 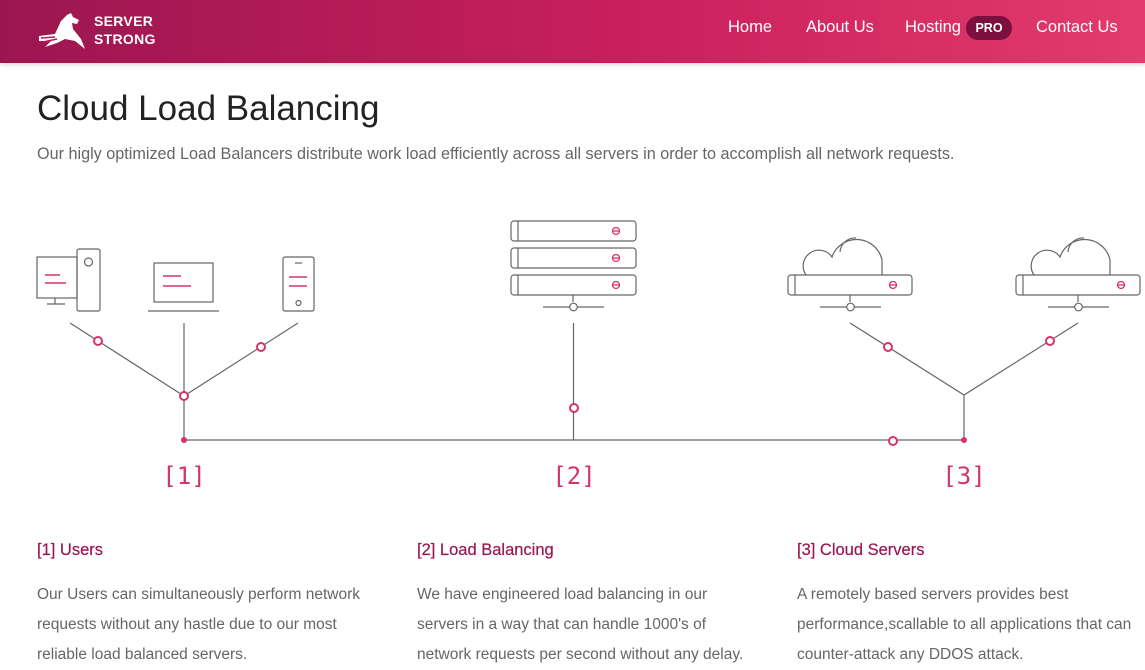 I want to click on nav-home: Home, so click(x=750, y=27).